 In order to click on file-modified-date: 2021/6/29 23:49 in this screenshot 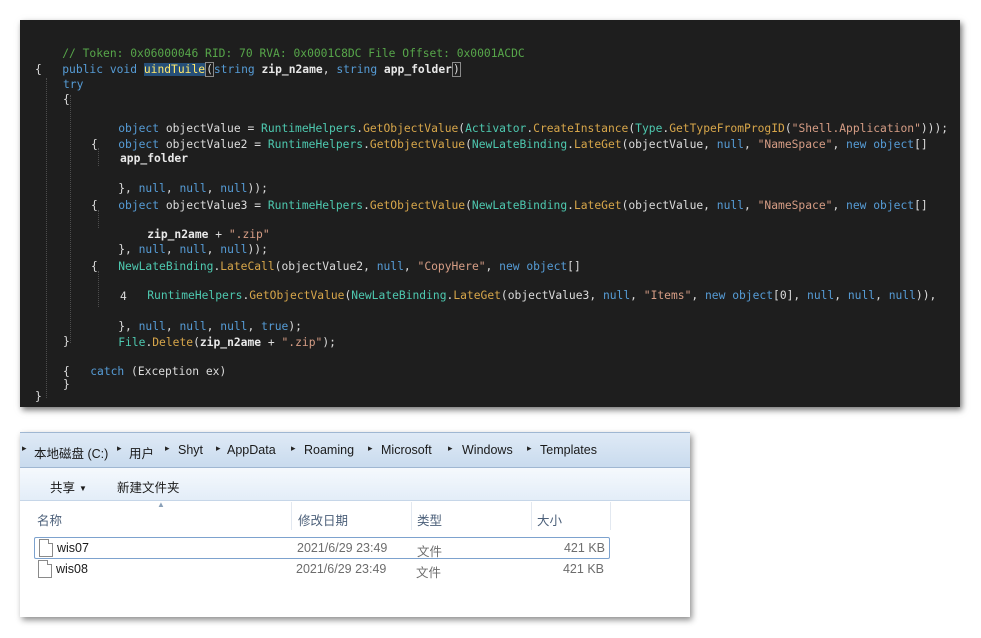, I will do `click(341, 569)`.